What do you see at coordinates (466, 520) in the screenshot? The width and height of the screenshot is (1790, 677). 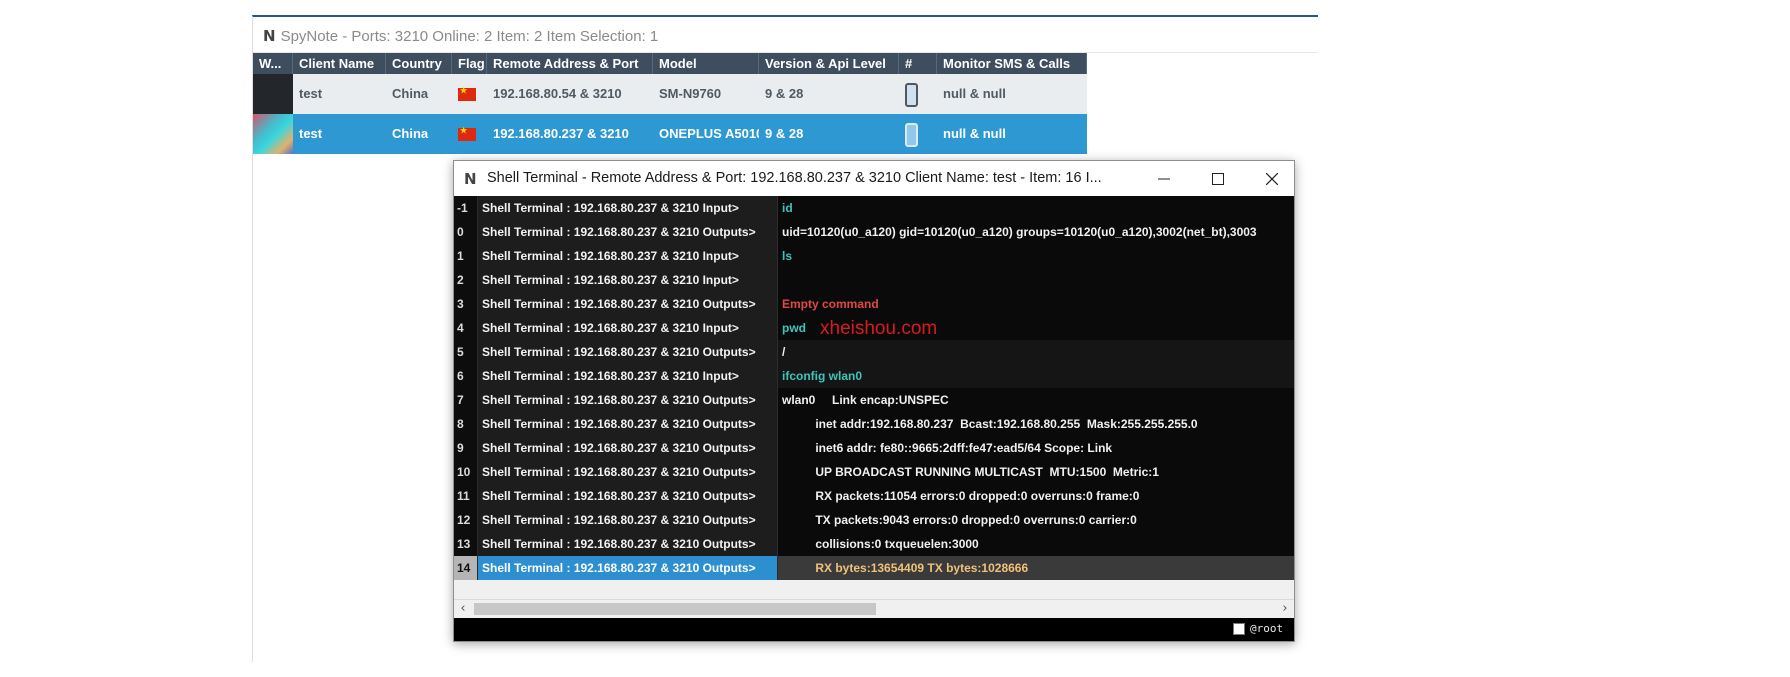 I see `row-number: 12` at bounding box center [466, 520].